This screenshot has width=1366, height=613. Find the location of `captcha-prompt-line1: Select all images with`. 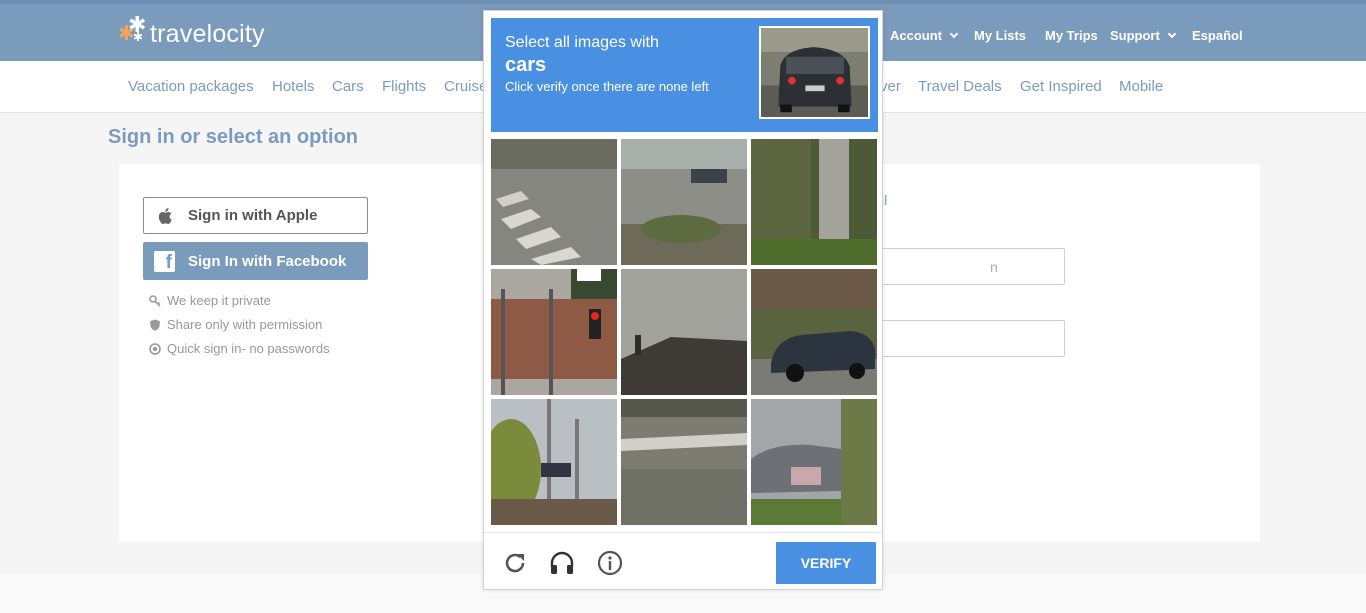

captcha-prompt-line1: Select all images with is located at coordinates (582, 42).